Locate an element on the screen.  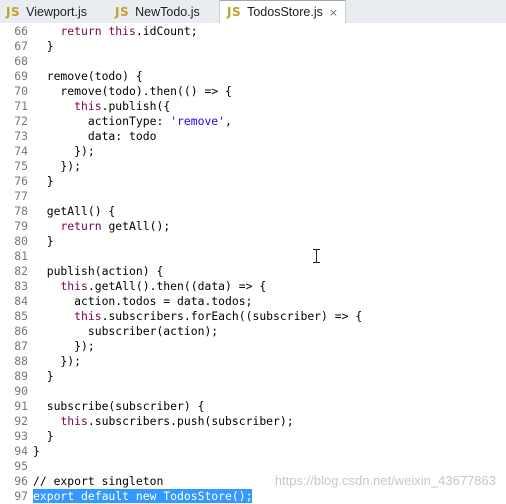
line-number: 75 is located at coordinates (21, 166).